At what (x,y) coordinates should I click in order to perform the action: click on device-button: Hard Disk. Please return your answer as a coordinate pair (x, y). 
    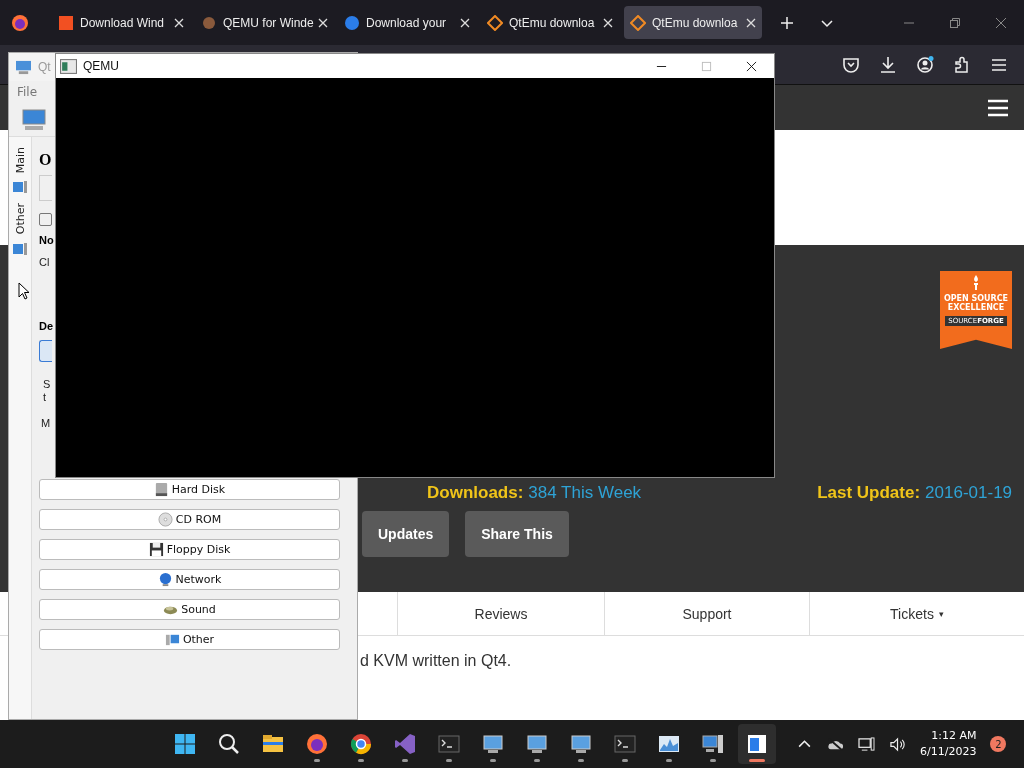
    Looking at the image, I should click on (189, 489).